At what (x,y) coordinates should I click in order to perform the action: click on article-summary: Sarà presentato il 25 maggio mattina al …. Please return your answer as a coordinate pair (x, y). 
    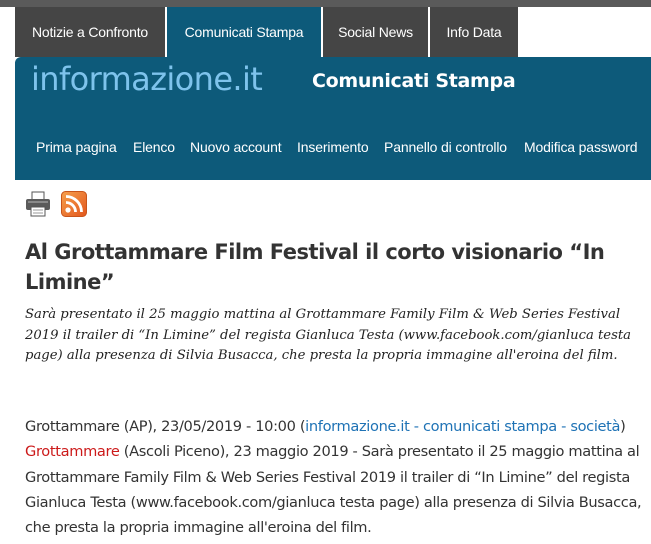
    Looking at the image, I should click on (328, 335).